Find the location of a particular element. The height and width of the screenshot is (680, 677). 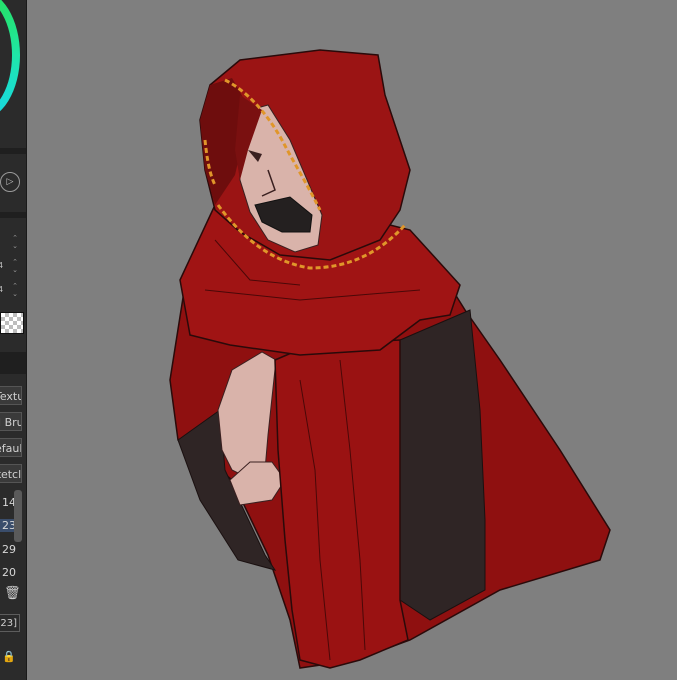

lock-icon: 🔒 is located at coordinates (9, 656).